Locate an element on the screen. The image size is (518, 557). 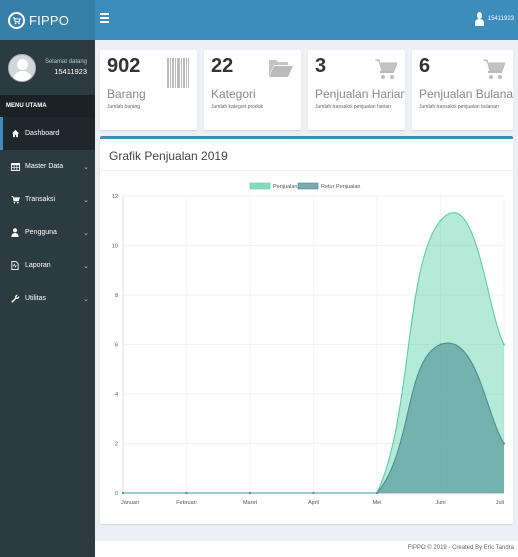
sidebar-item-label: Master Data is located at coordinates (44, 166).